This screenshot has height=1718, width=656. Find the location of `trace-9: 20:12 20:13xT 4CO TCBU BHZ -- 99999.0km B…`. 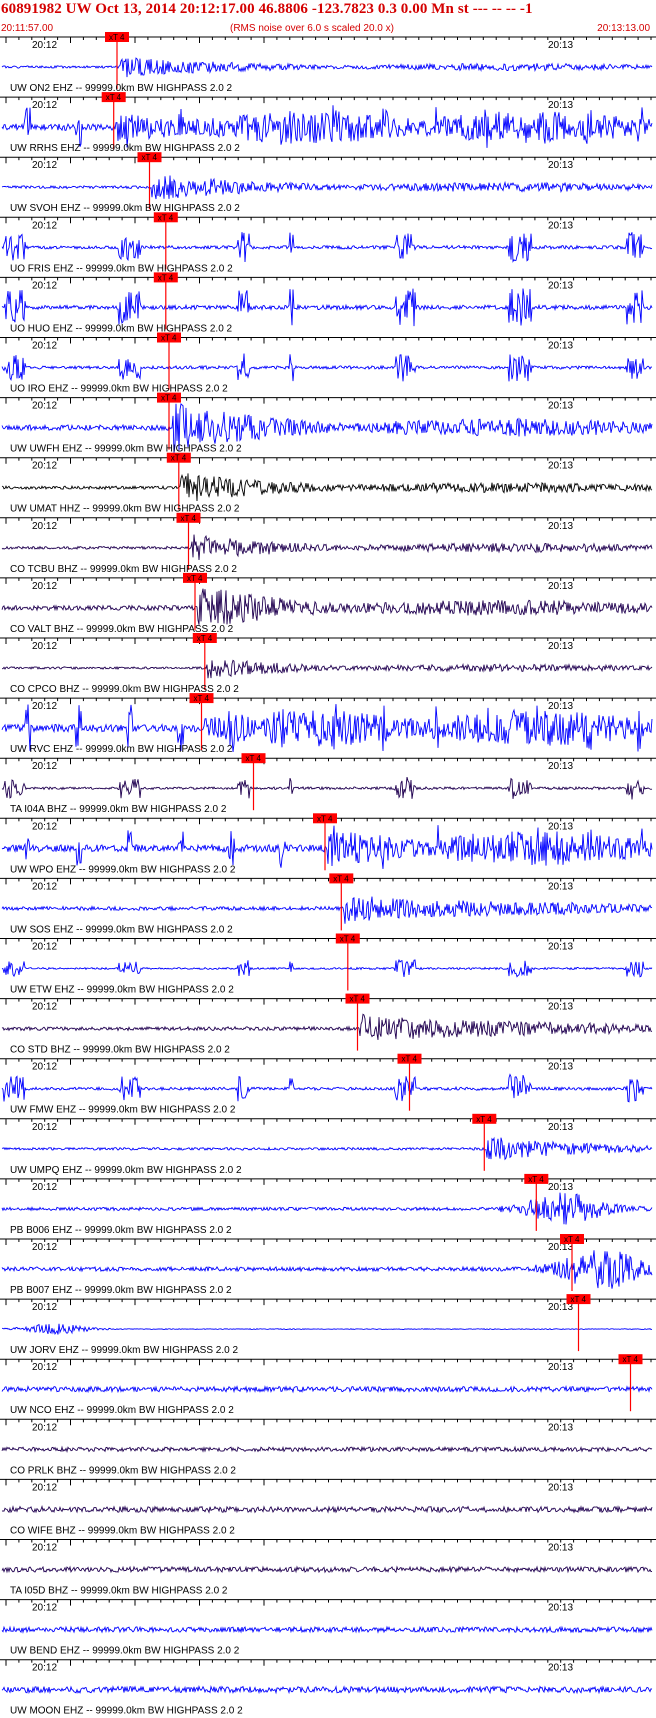

trace-9: 20:12 20:13xT 4CO TCBU BHZ -- 99999.0km B… is located at coordinates (328, 543).